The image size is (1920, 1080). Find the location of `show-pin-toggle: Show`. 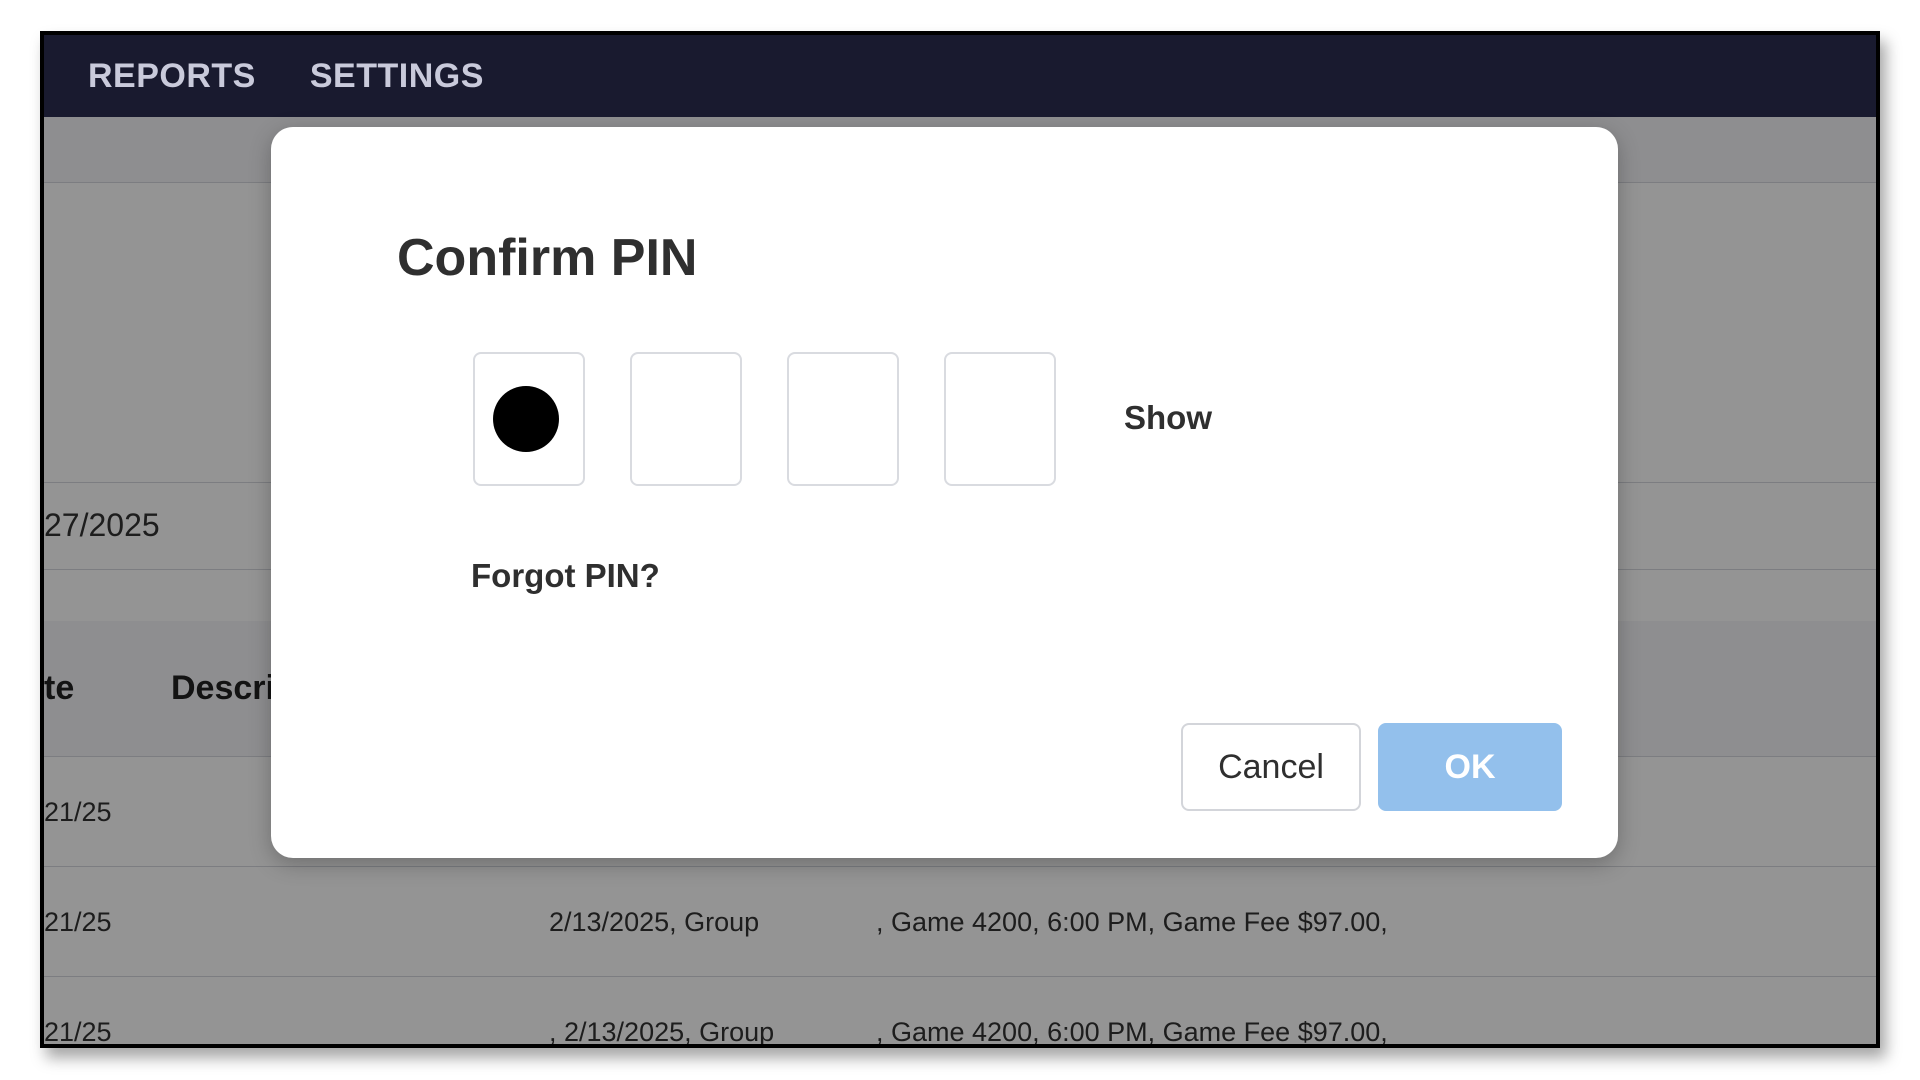

show-pin-toggle: Show is located at coordinates (1168, 418).